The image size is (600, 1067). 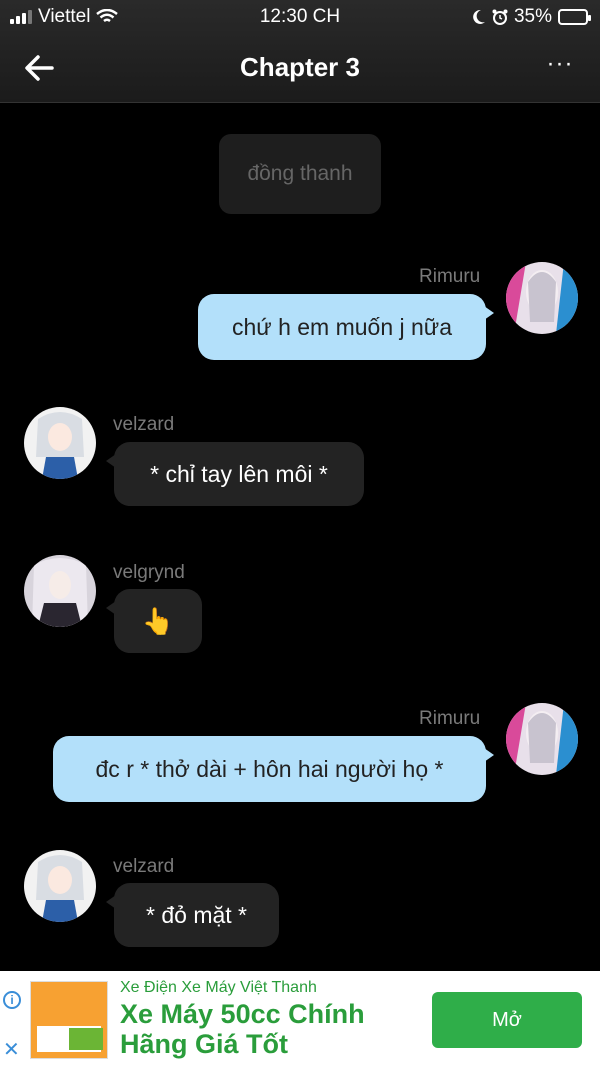 I want to click on top-bar: Viettel 12:30 CH 35% Chapter 3 ···, so click(x=300, y=51).